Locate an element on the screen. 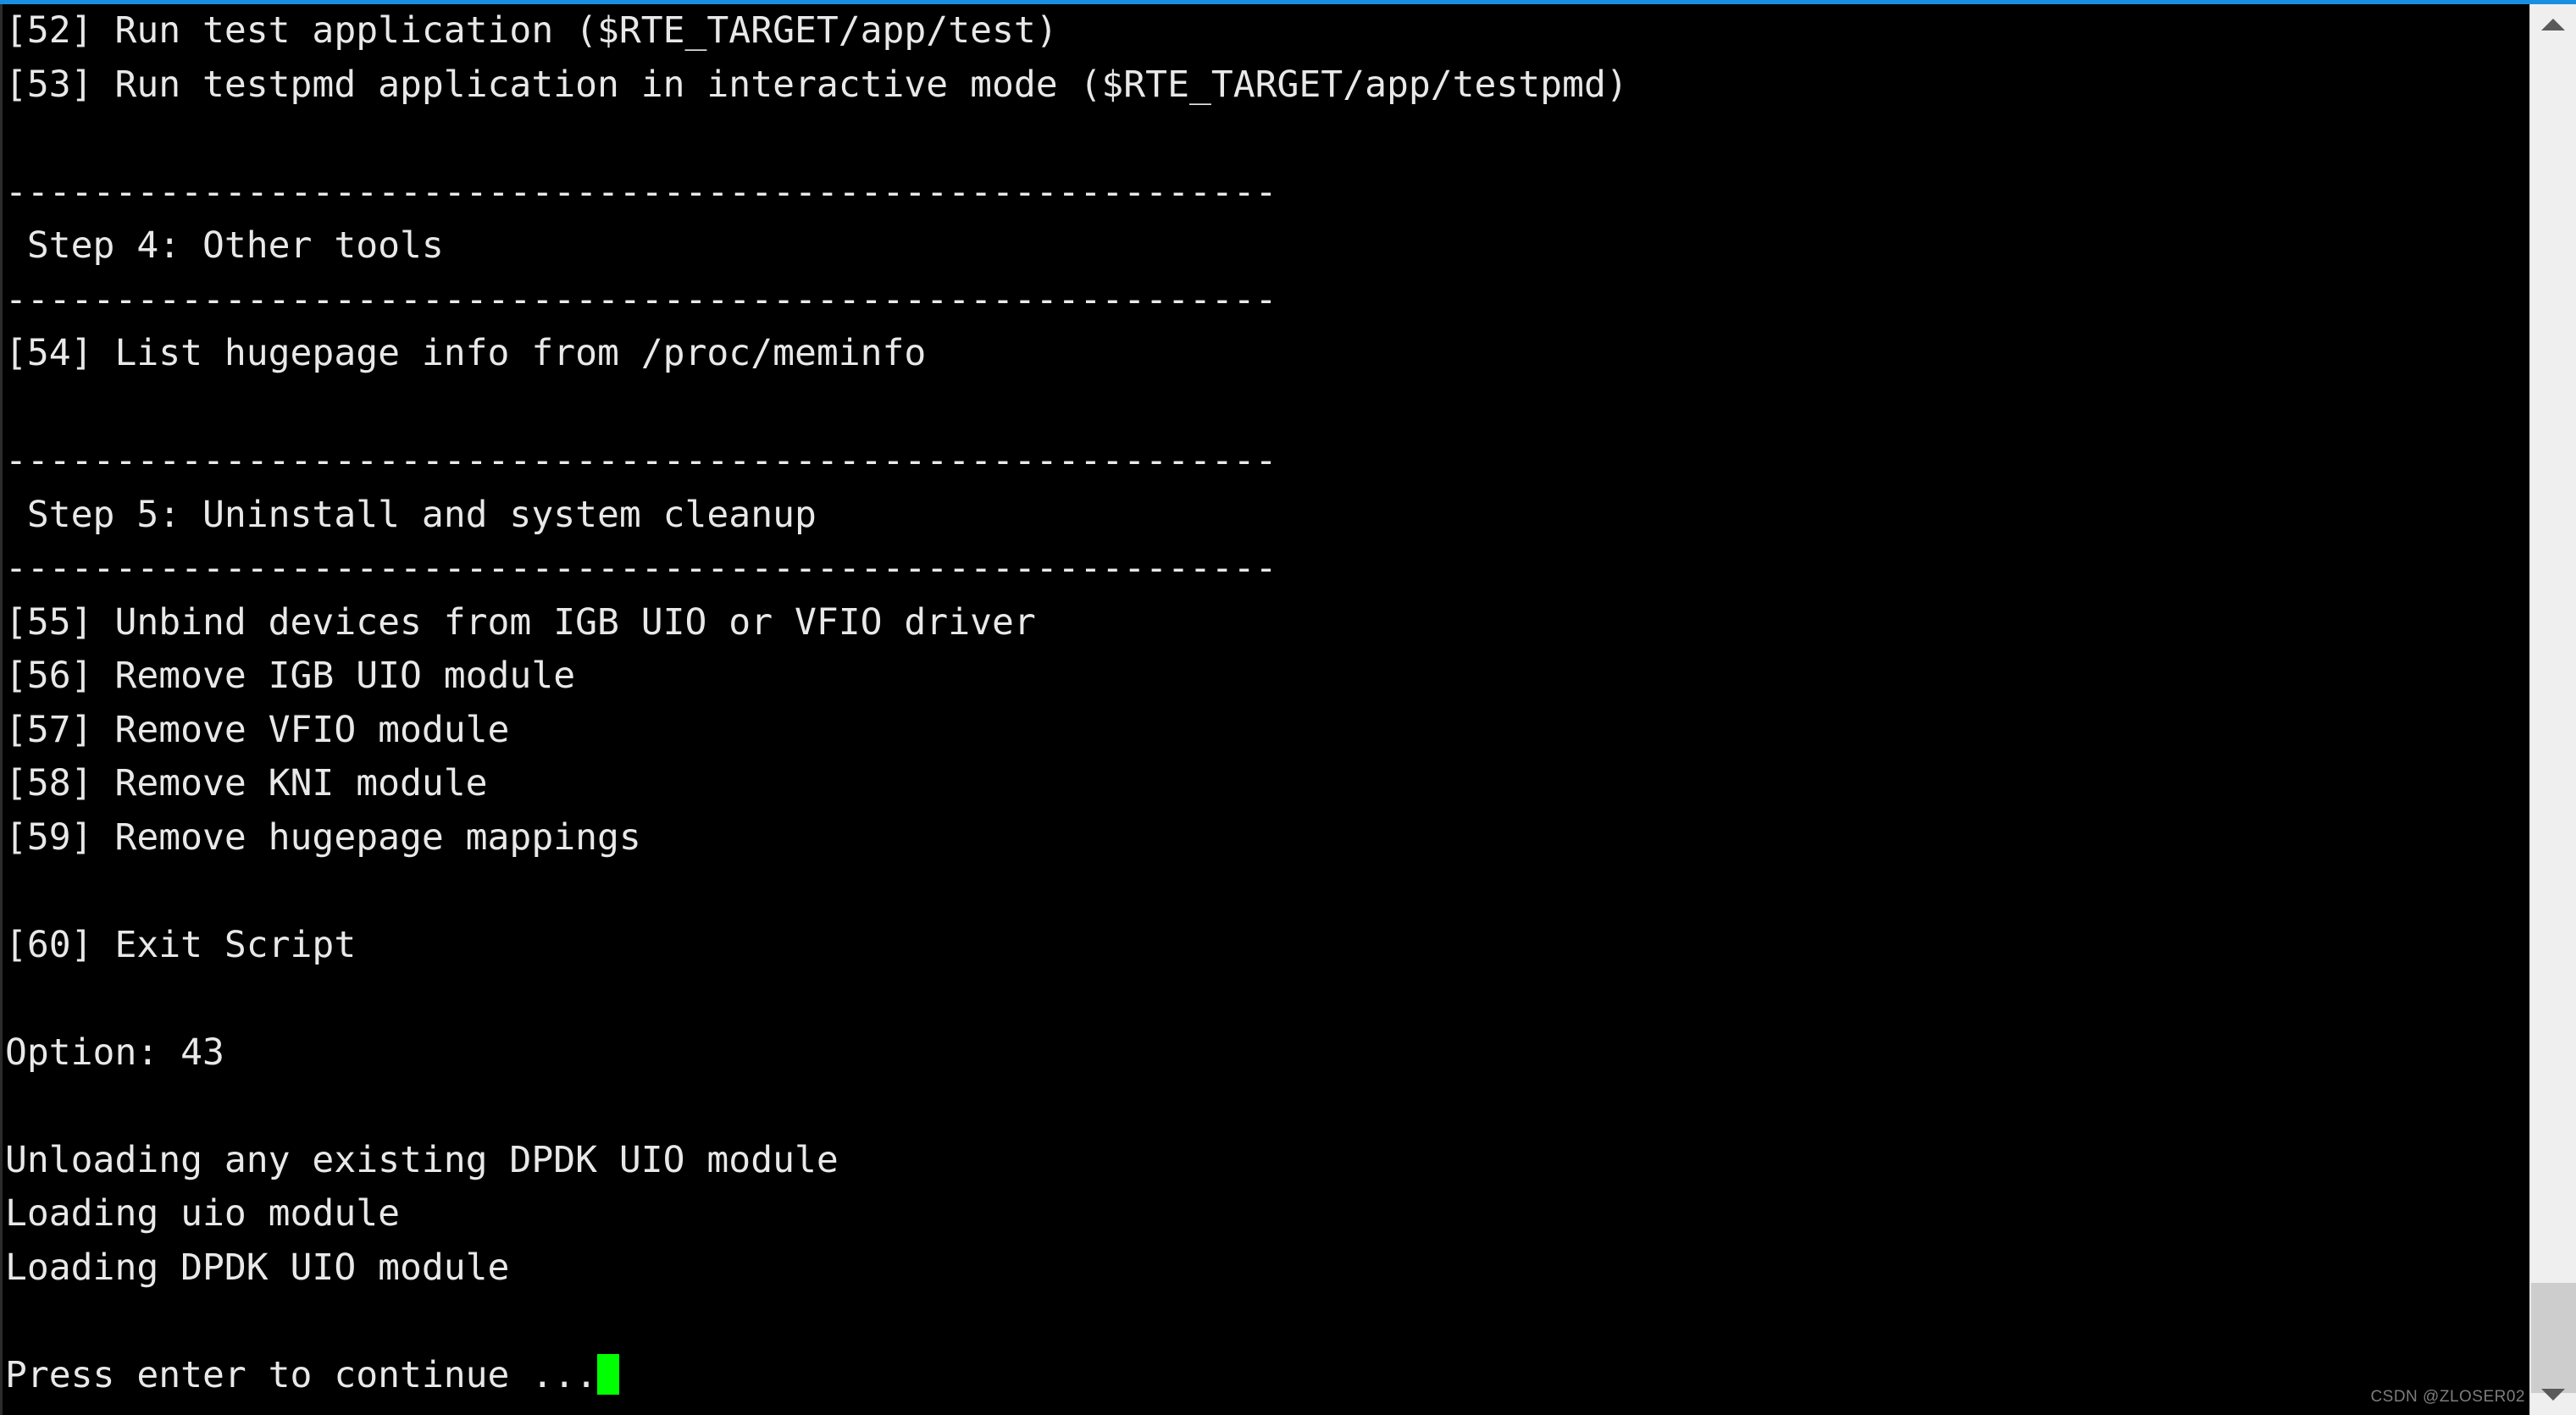 This screenshot has width=2576, height=1415. terminal-line: [57] Remove VFIO module is located at coordinates (257, 729).